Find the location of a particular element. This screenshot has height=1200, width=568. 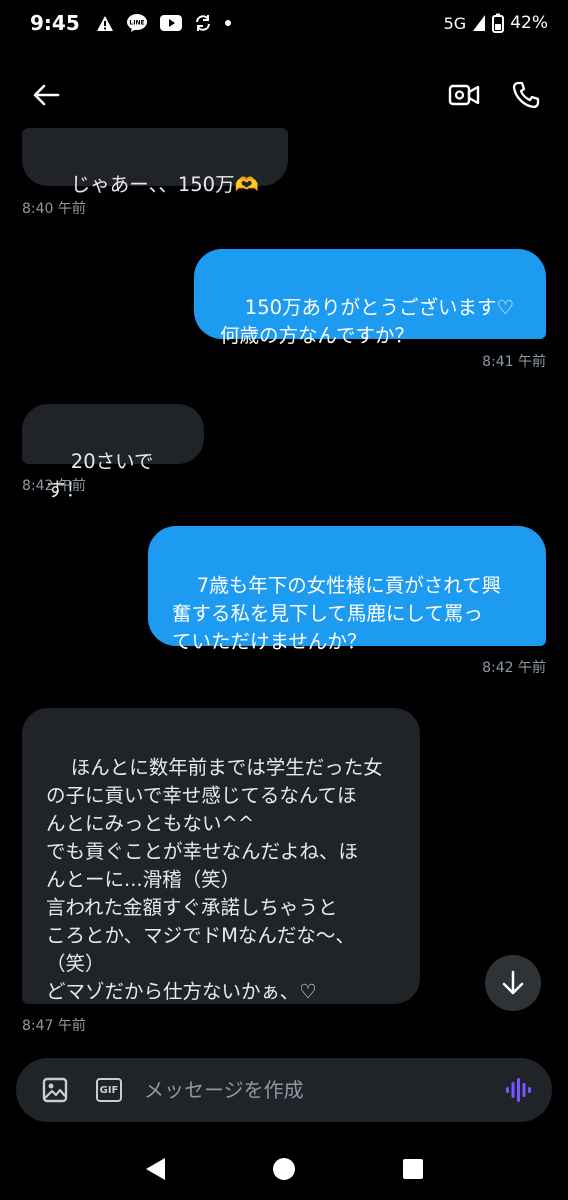

voice-message-button is located at coordinates (518, 1090).